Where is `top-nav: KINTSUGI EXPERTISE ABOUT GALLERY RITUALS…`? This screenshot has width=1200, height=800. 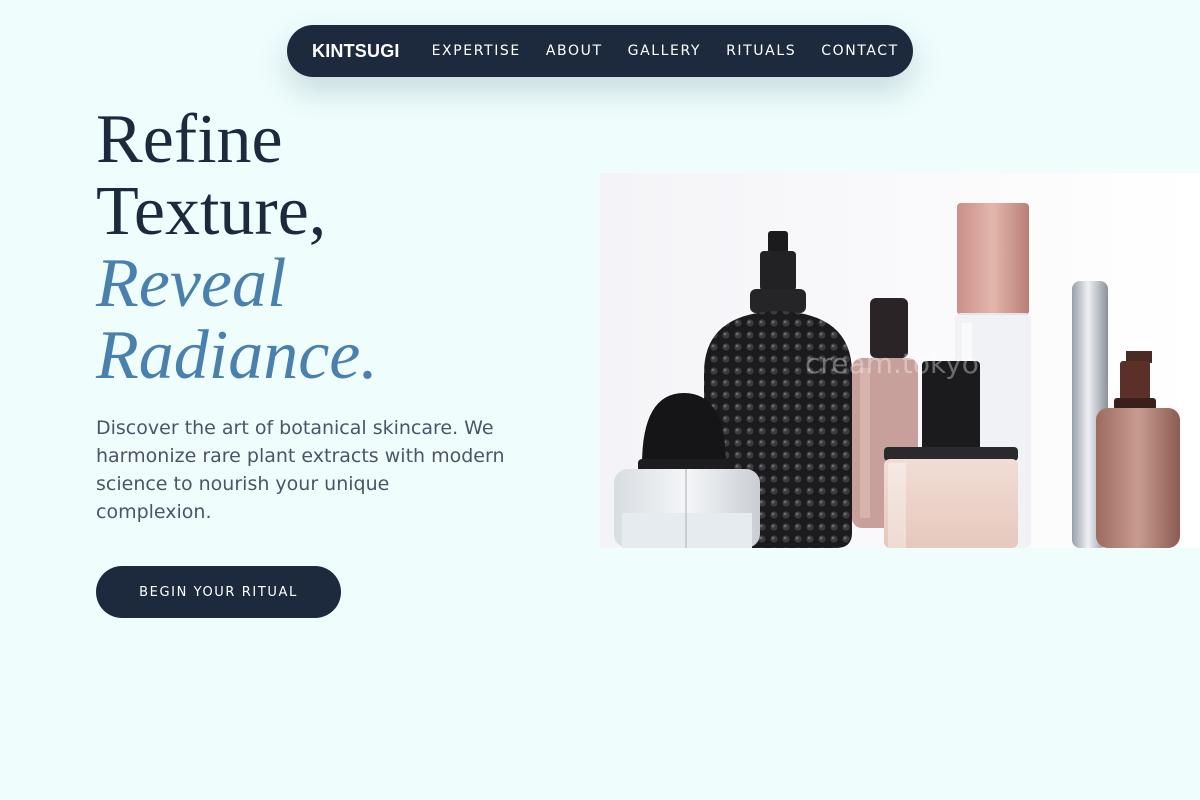
top-nav: KINTSUGI EXPERTISE ABOUT GALLERY RITUALS… is located at coordinates (600, 51).